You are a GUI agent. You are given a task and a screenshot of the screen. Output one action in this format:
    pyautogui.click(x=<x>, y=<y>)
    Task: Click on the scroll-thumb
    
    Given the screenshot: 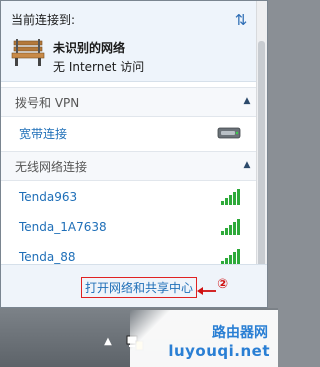 What is the action you would take?
    pyautogui.click(x=261, y=158)
    